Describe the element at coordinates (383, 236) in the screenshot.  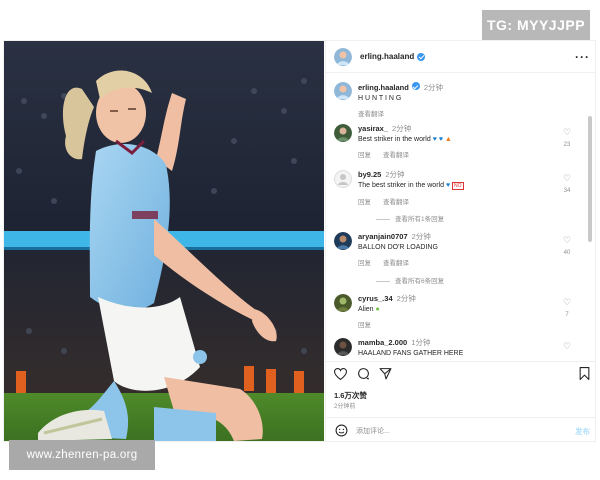
I see `comment-username: aryanjain0707` at that location.